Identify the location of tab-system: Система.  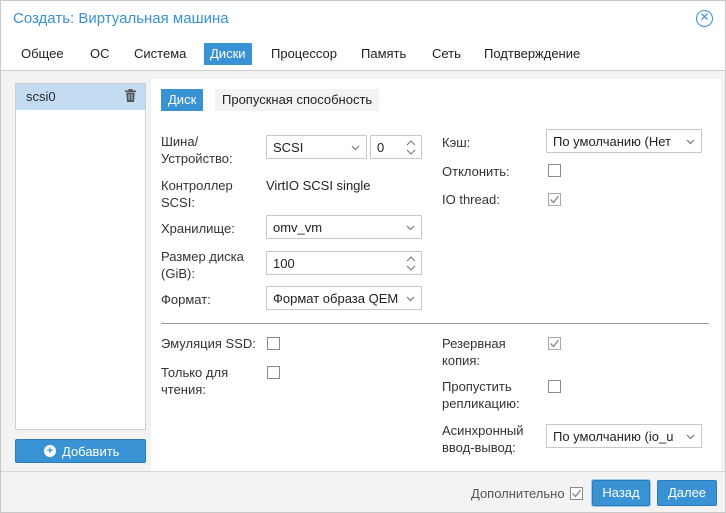
(160, 54).